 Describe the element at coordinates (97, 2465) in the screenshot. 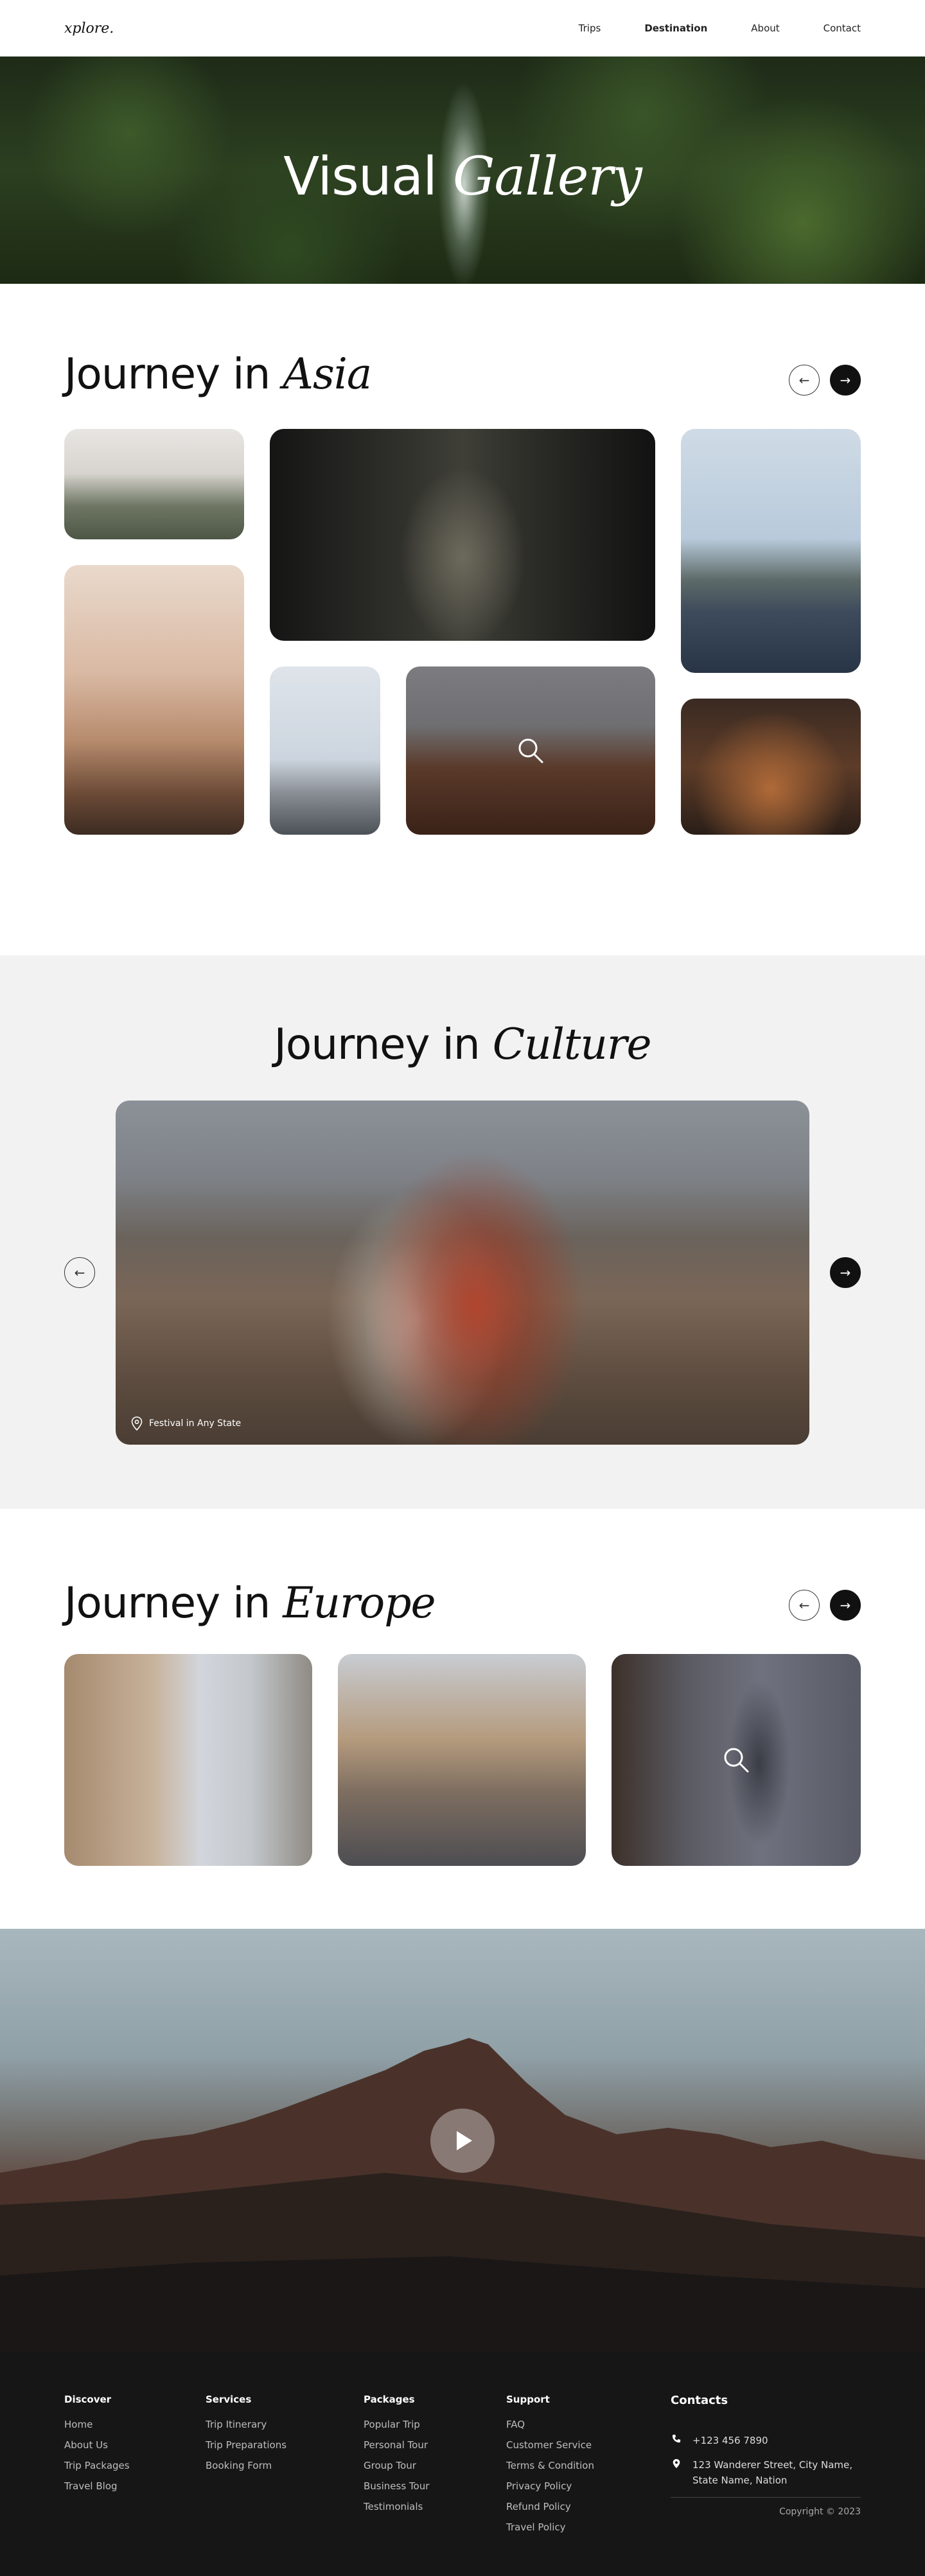

I see `footer-link: Trip Packages` at that location.